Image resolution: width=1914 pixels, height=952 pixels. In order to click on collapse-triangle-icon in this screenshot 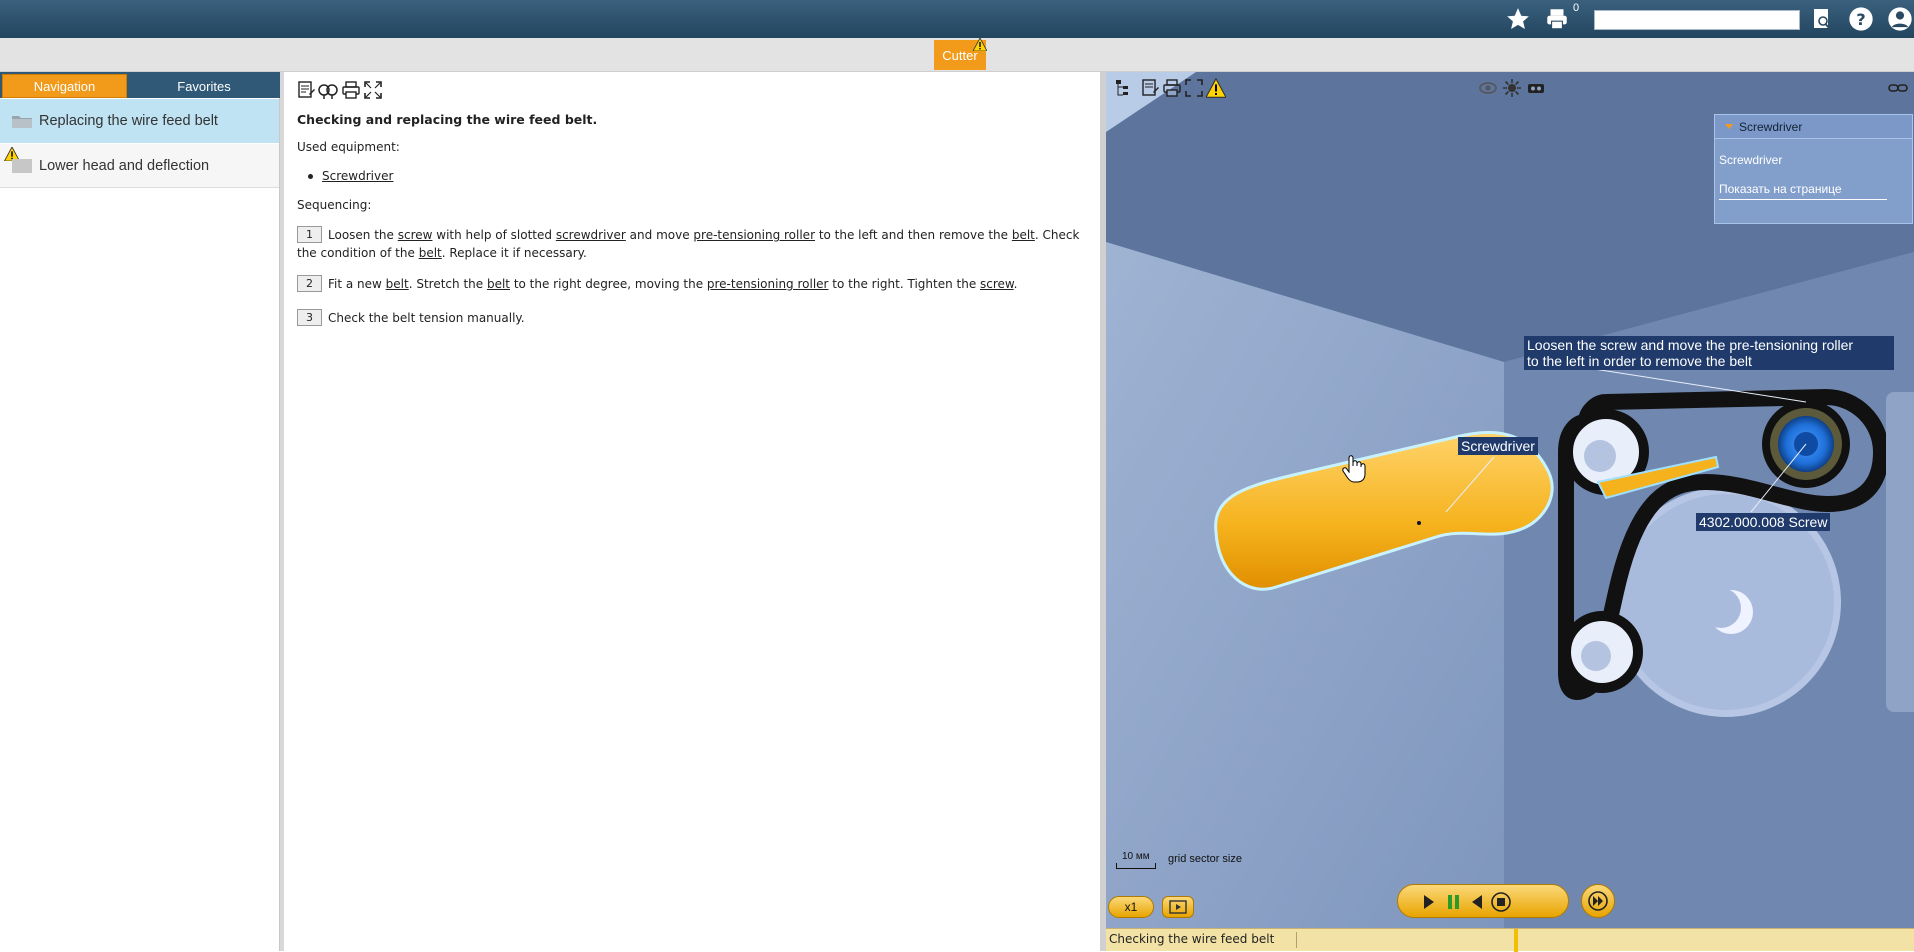, I will do `click(1729, 126)`.